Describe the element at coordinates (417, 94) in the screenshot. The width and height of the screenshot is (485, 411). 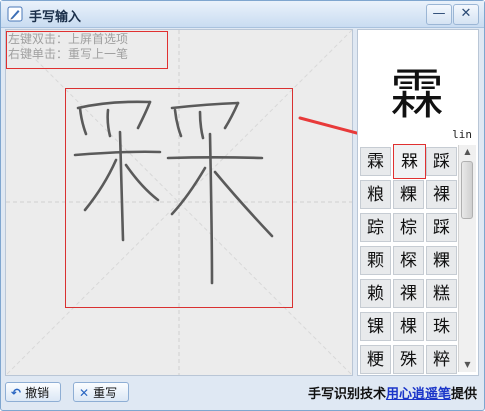
I see `preview-character: 霖` at that location.